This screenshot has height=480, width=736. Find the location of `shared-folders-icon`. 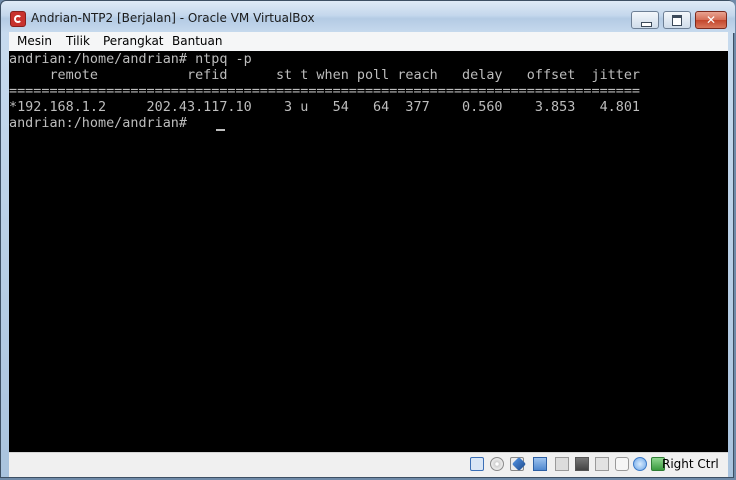

shared-folders-icon is located at coordinates (562, 464).